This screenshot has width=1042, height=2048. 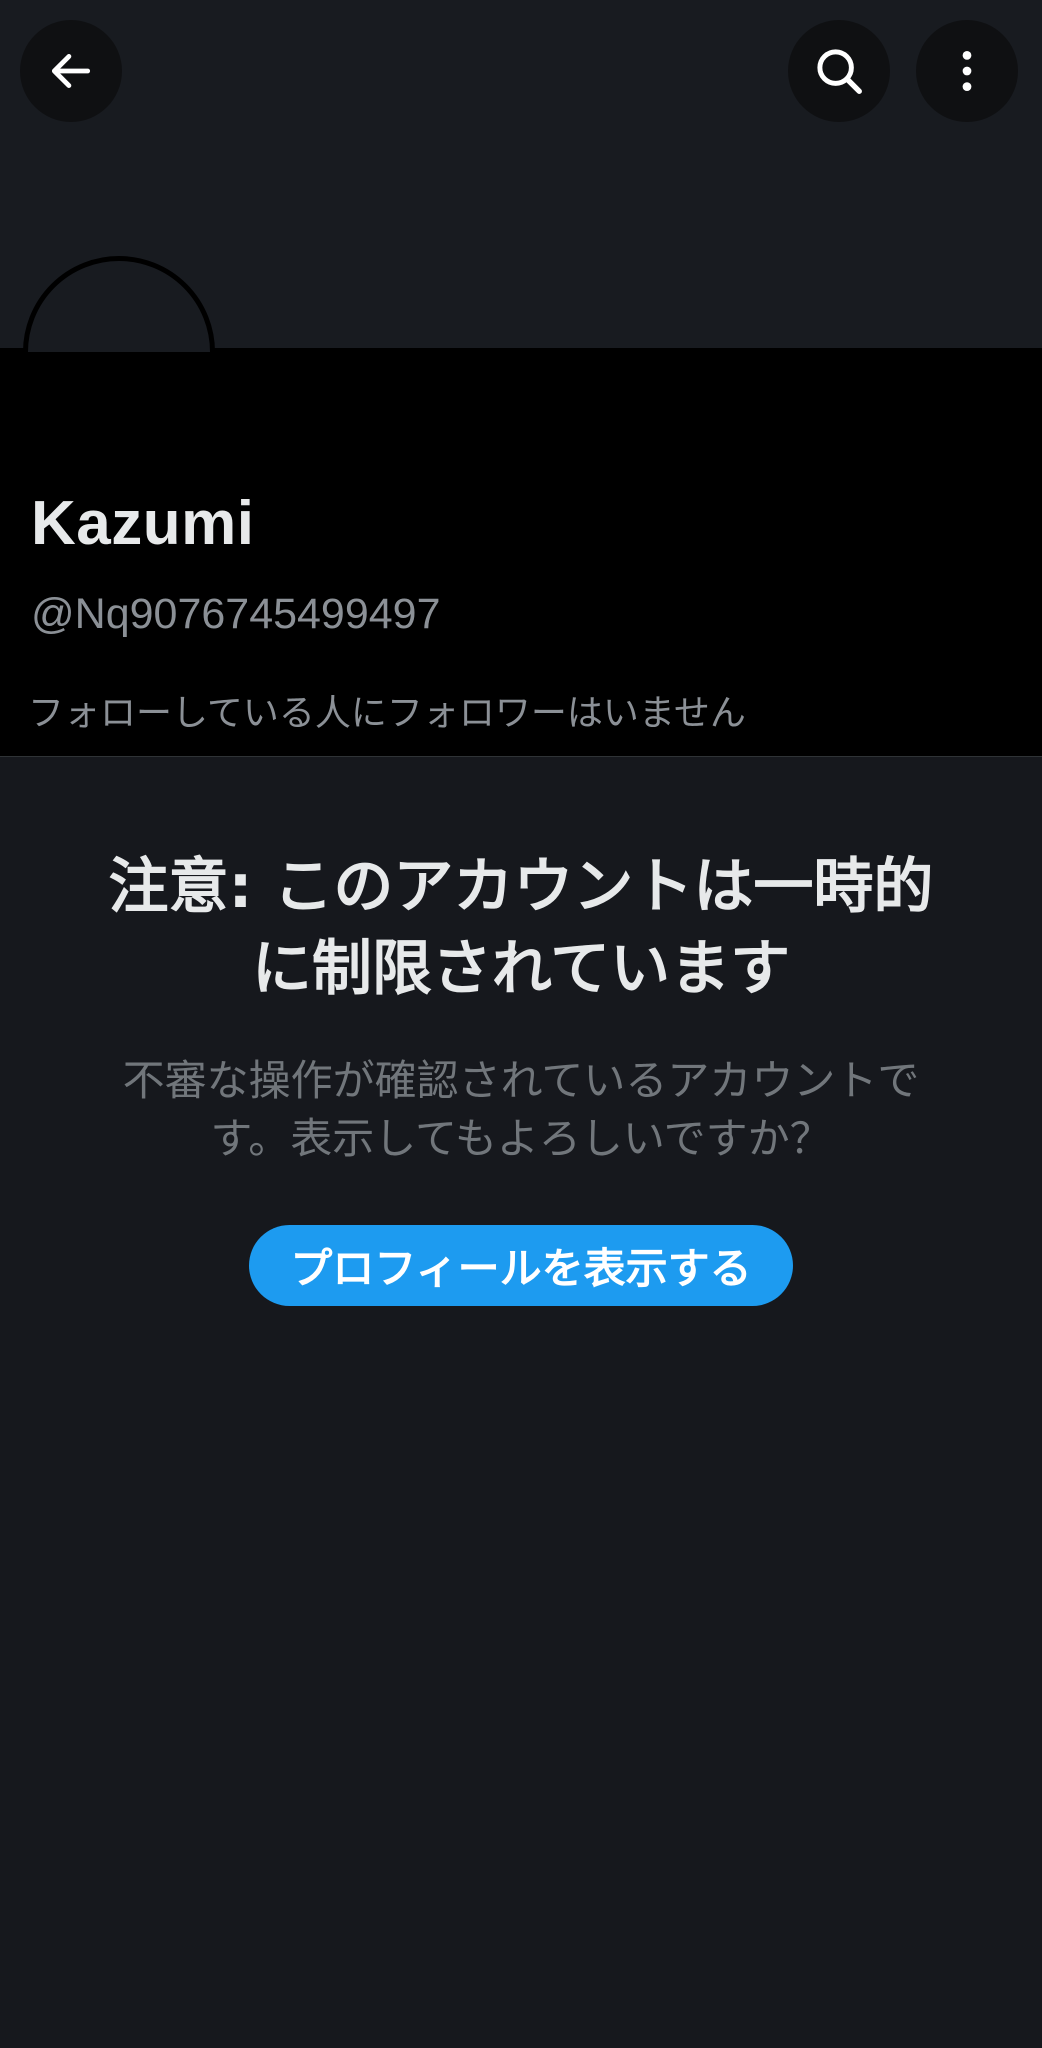 I want to click on arrow-left-icon, so click(x=71, y=71).